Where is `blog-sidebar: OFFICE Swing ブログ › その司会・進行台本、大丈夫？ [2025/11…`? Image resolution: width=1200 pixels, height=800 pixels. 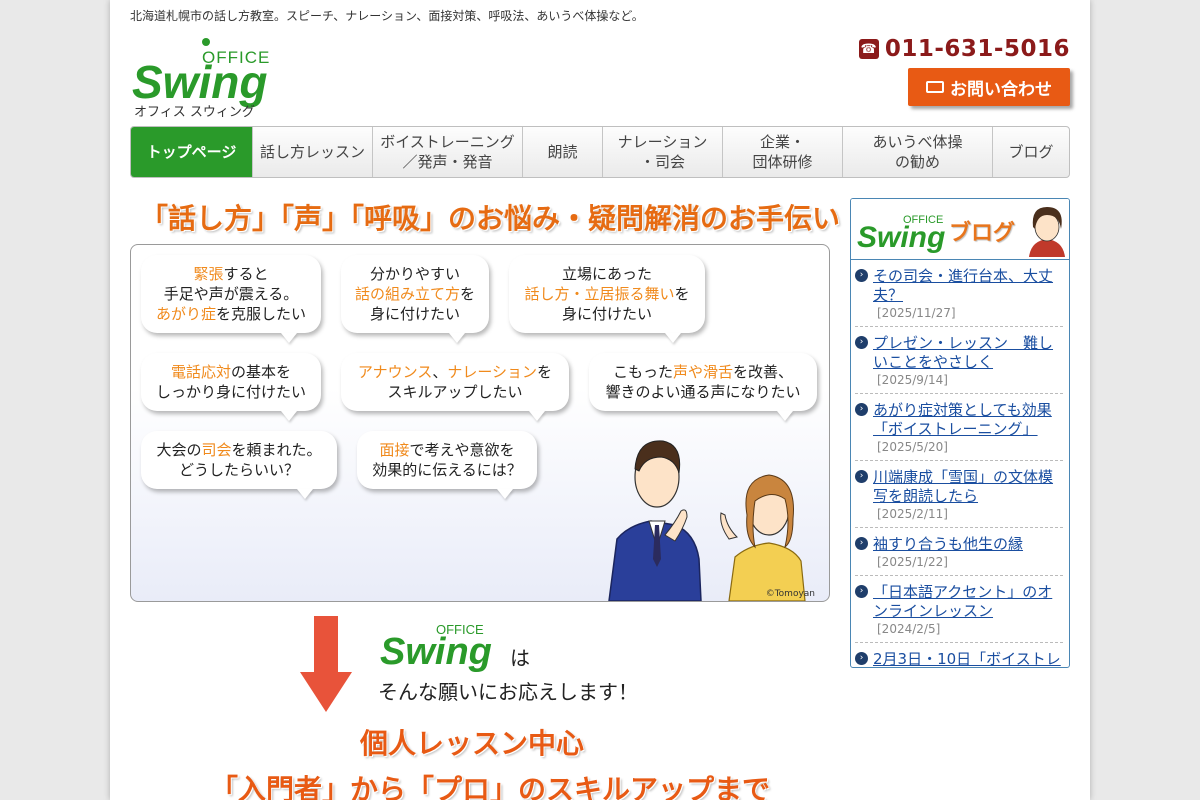 blog-sidebar: OFFICE Swing ブログ › その司会・進行台本、大丈夫？ [2025/11… is located at coordinates (960, 433).